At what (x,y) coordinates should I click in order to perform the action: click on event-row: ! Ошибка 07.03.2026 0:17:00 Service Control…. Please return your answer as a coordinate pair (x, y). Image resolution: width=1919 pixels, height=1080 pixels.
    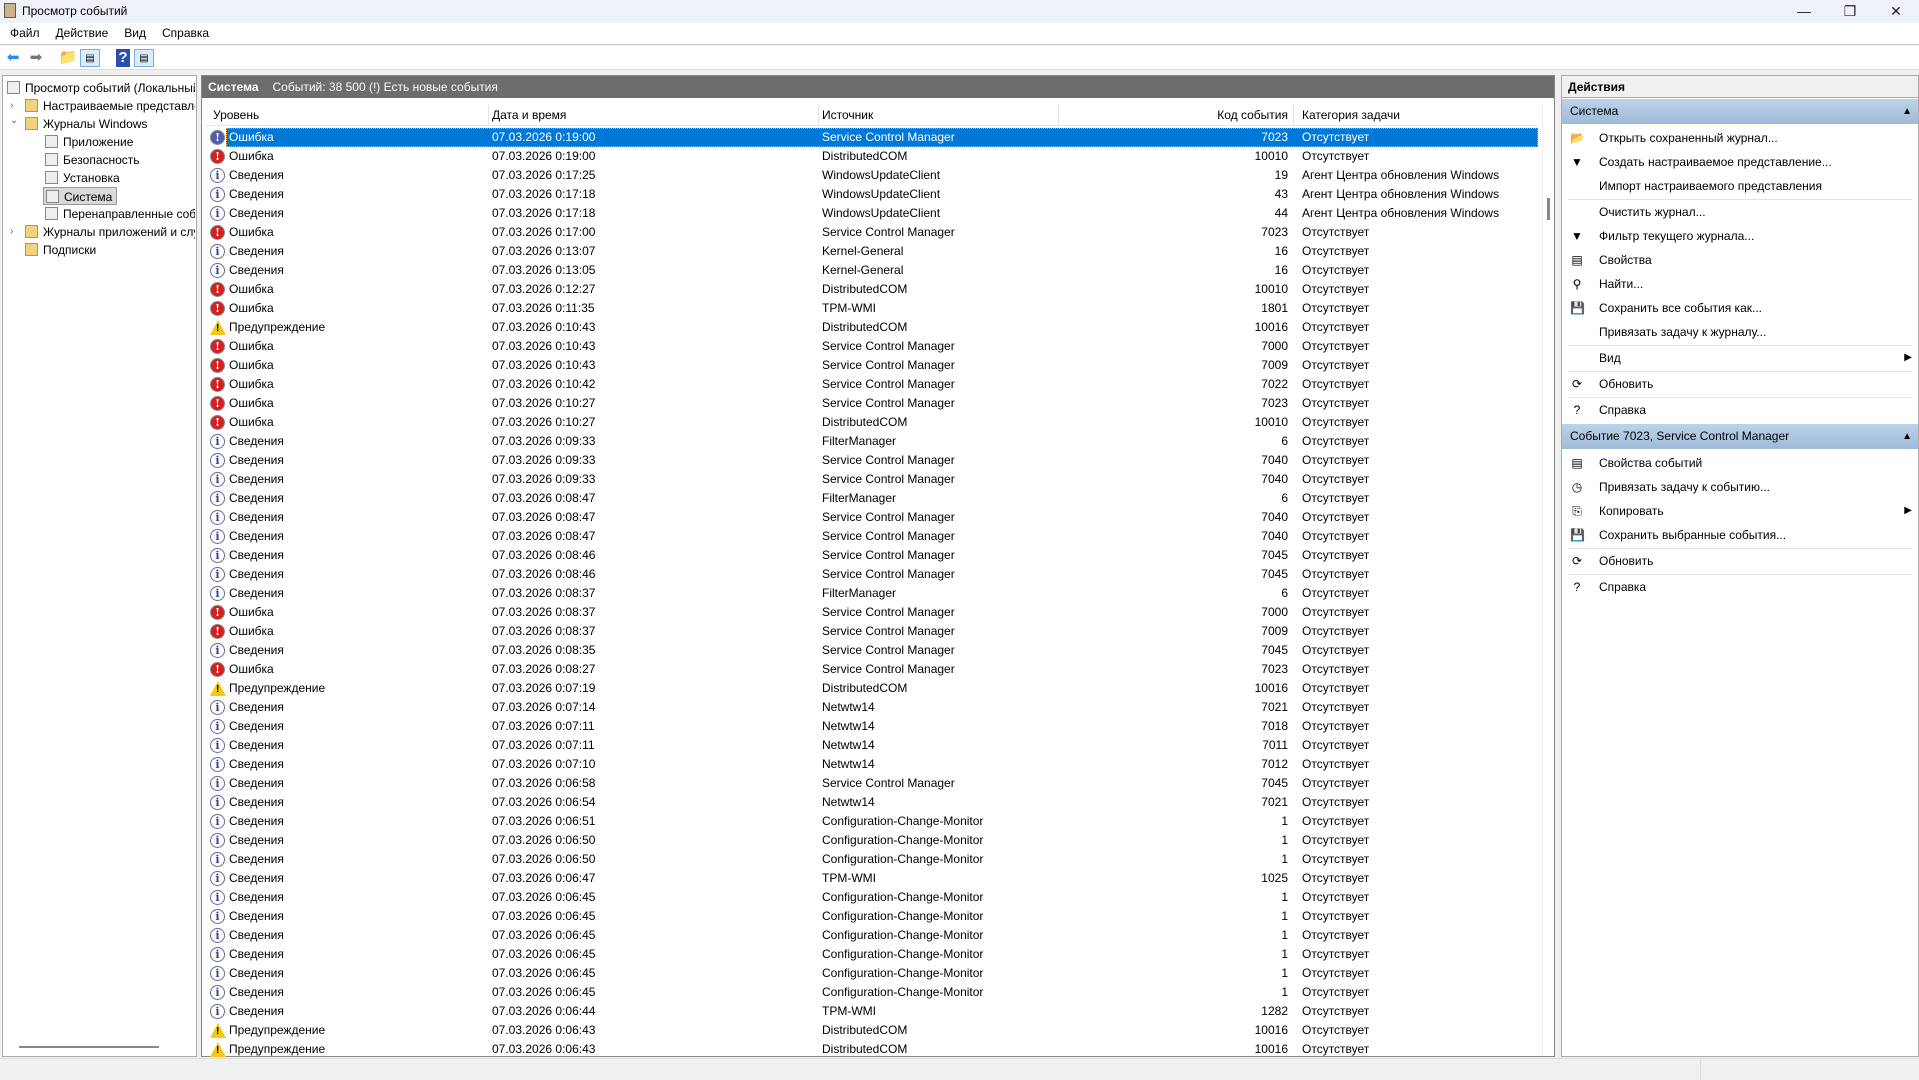
    Looking at the image, I should click on (872, 232).